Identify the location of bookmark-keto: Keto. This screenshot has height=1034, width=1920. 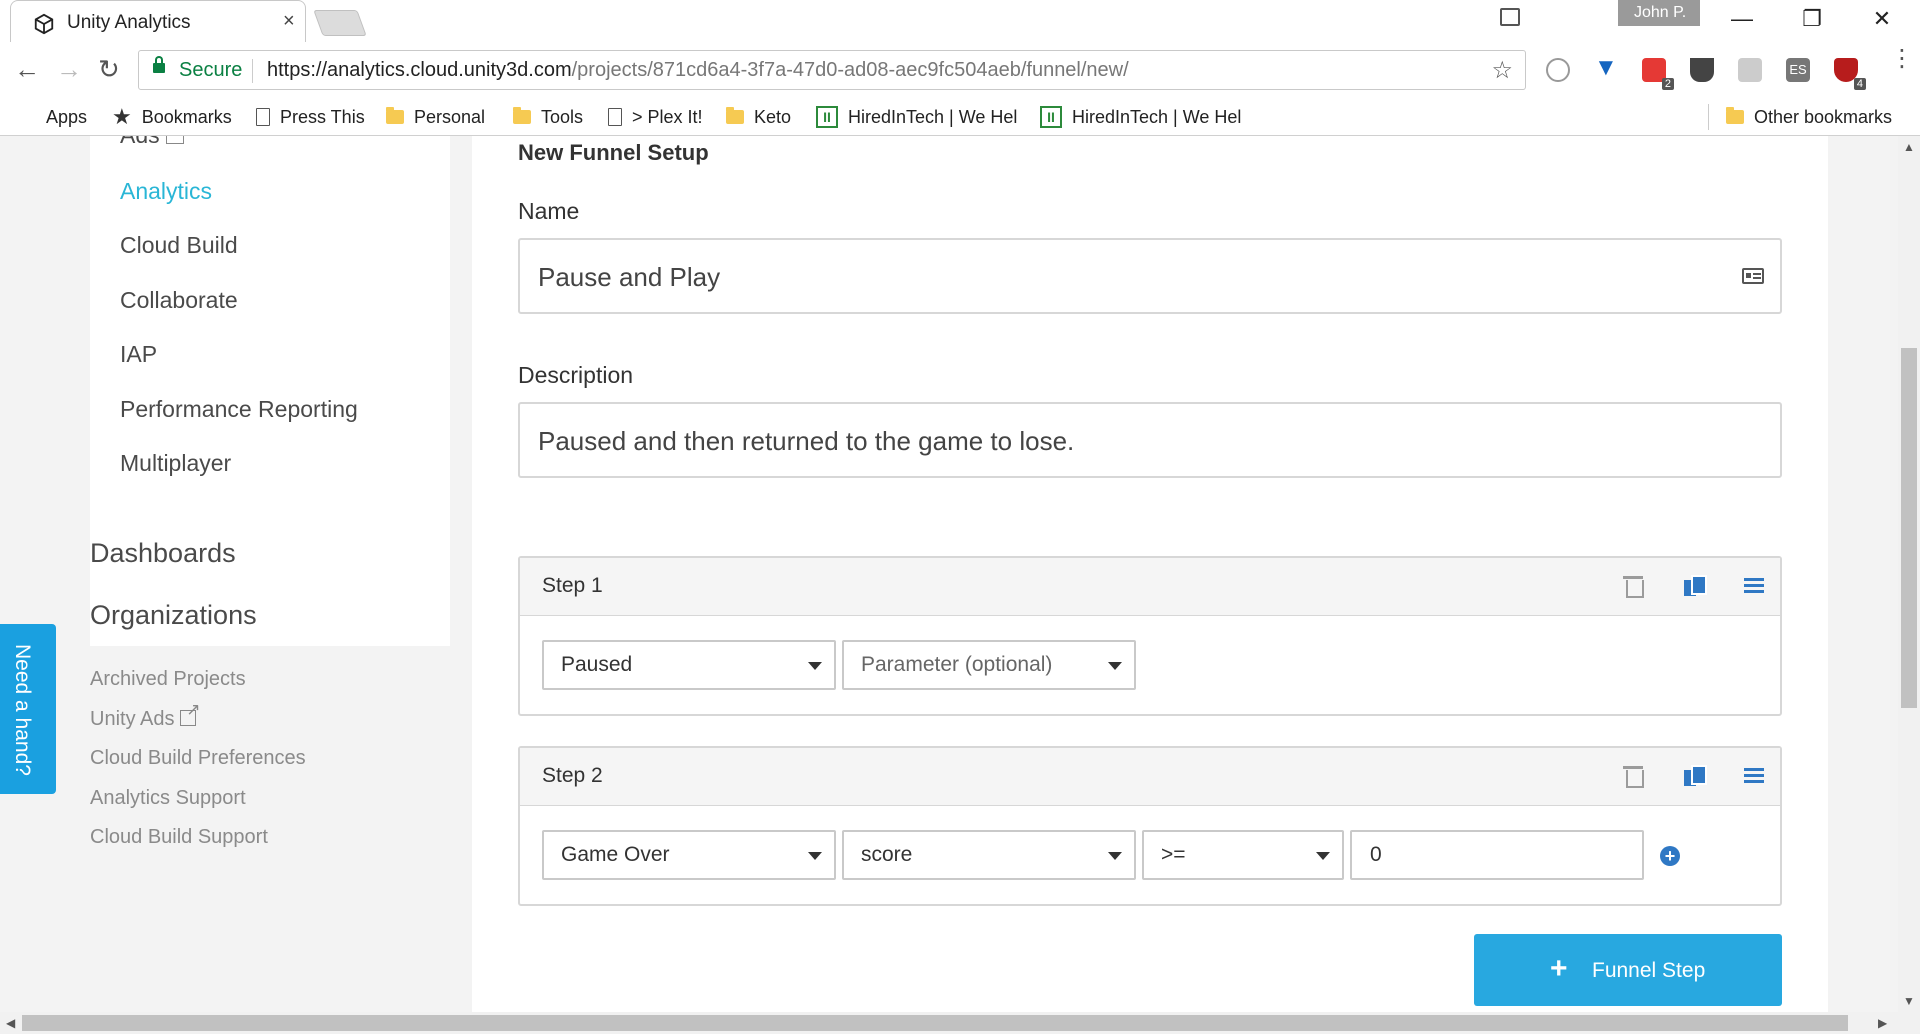
(758, 117).